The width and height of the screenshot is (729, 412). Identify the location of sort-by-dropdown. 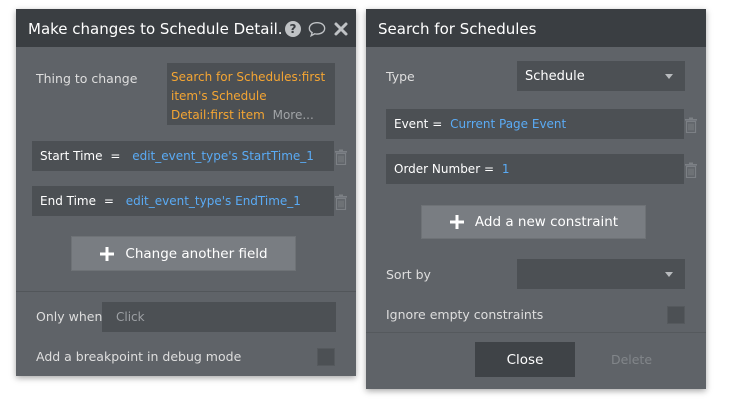
(601, 274).